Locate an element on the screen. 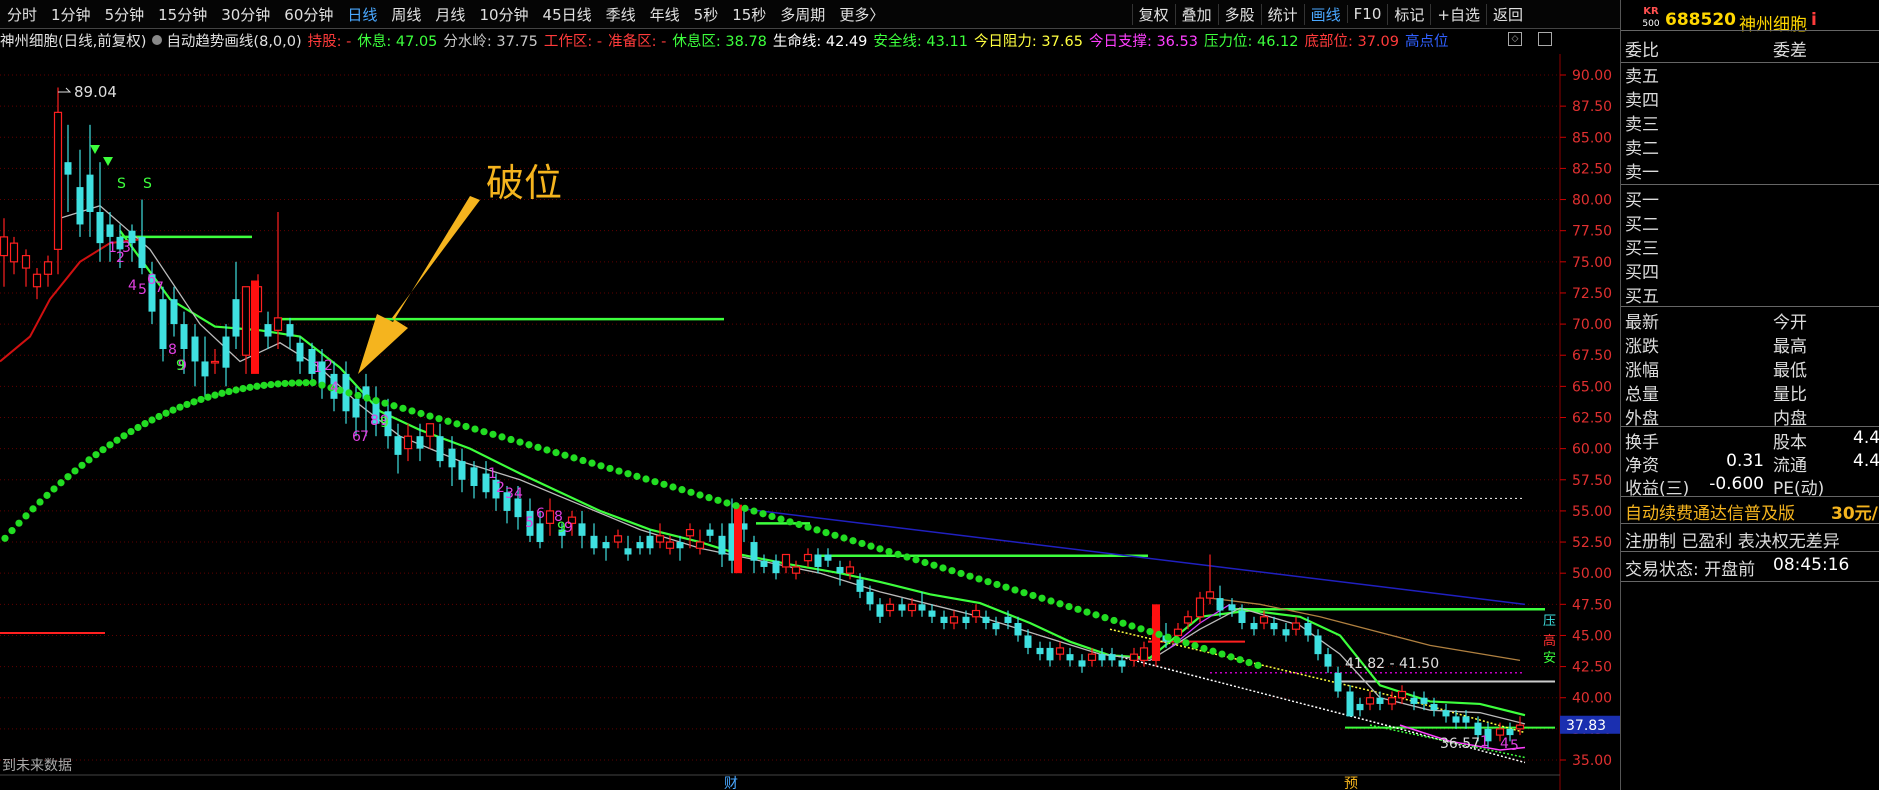  fin-label-0: 换手 is located at coordinates (1642, 443).